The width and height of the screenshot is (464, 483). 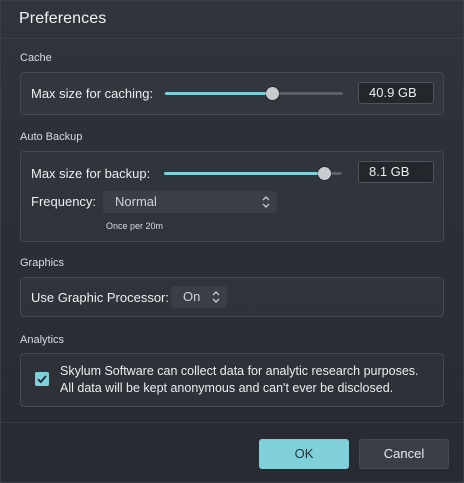 I want to click on frequency-select-value: Normal, so click(x=136, y=201).